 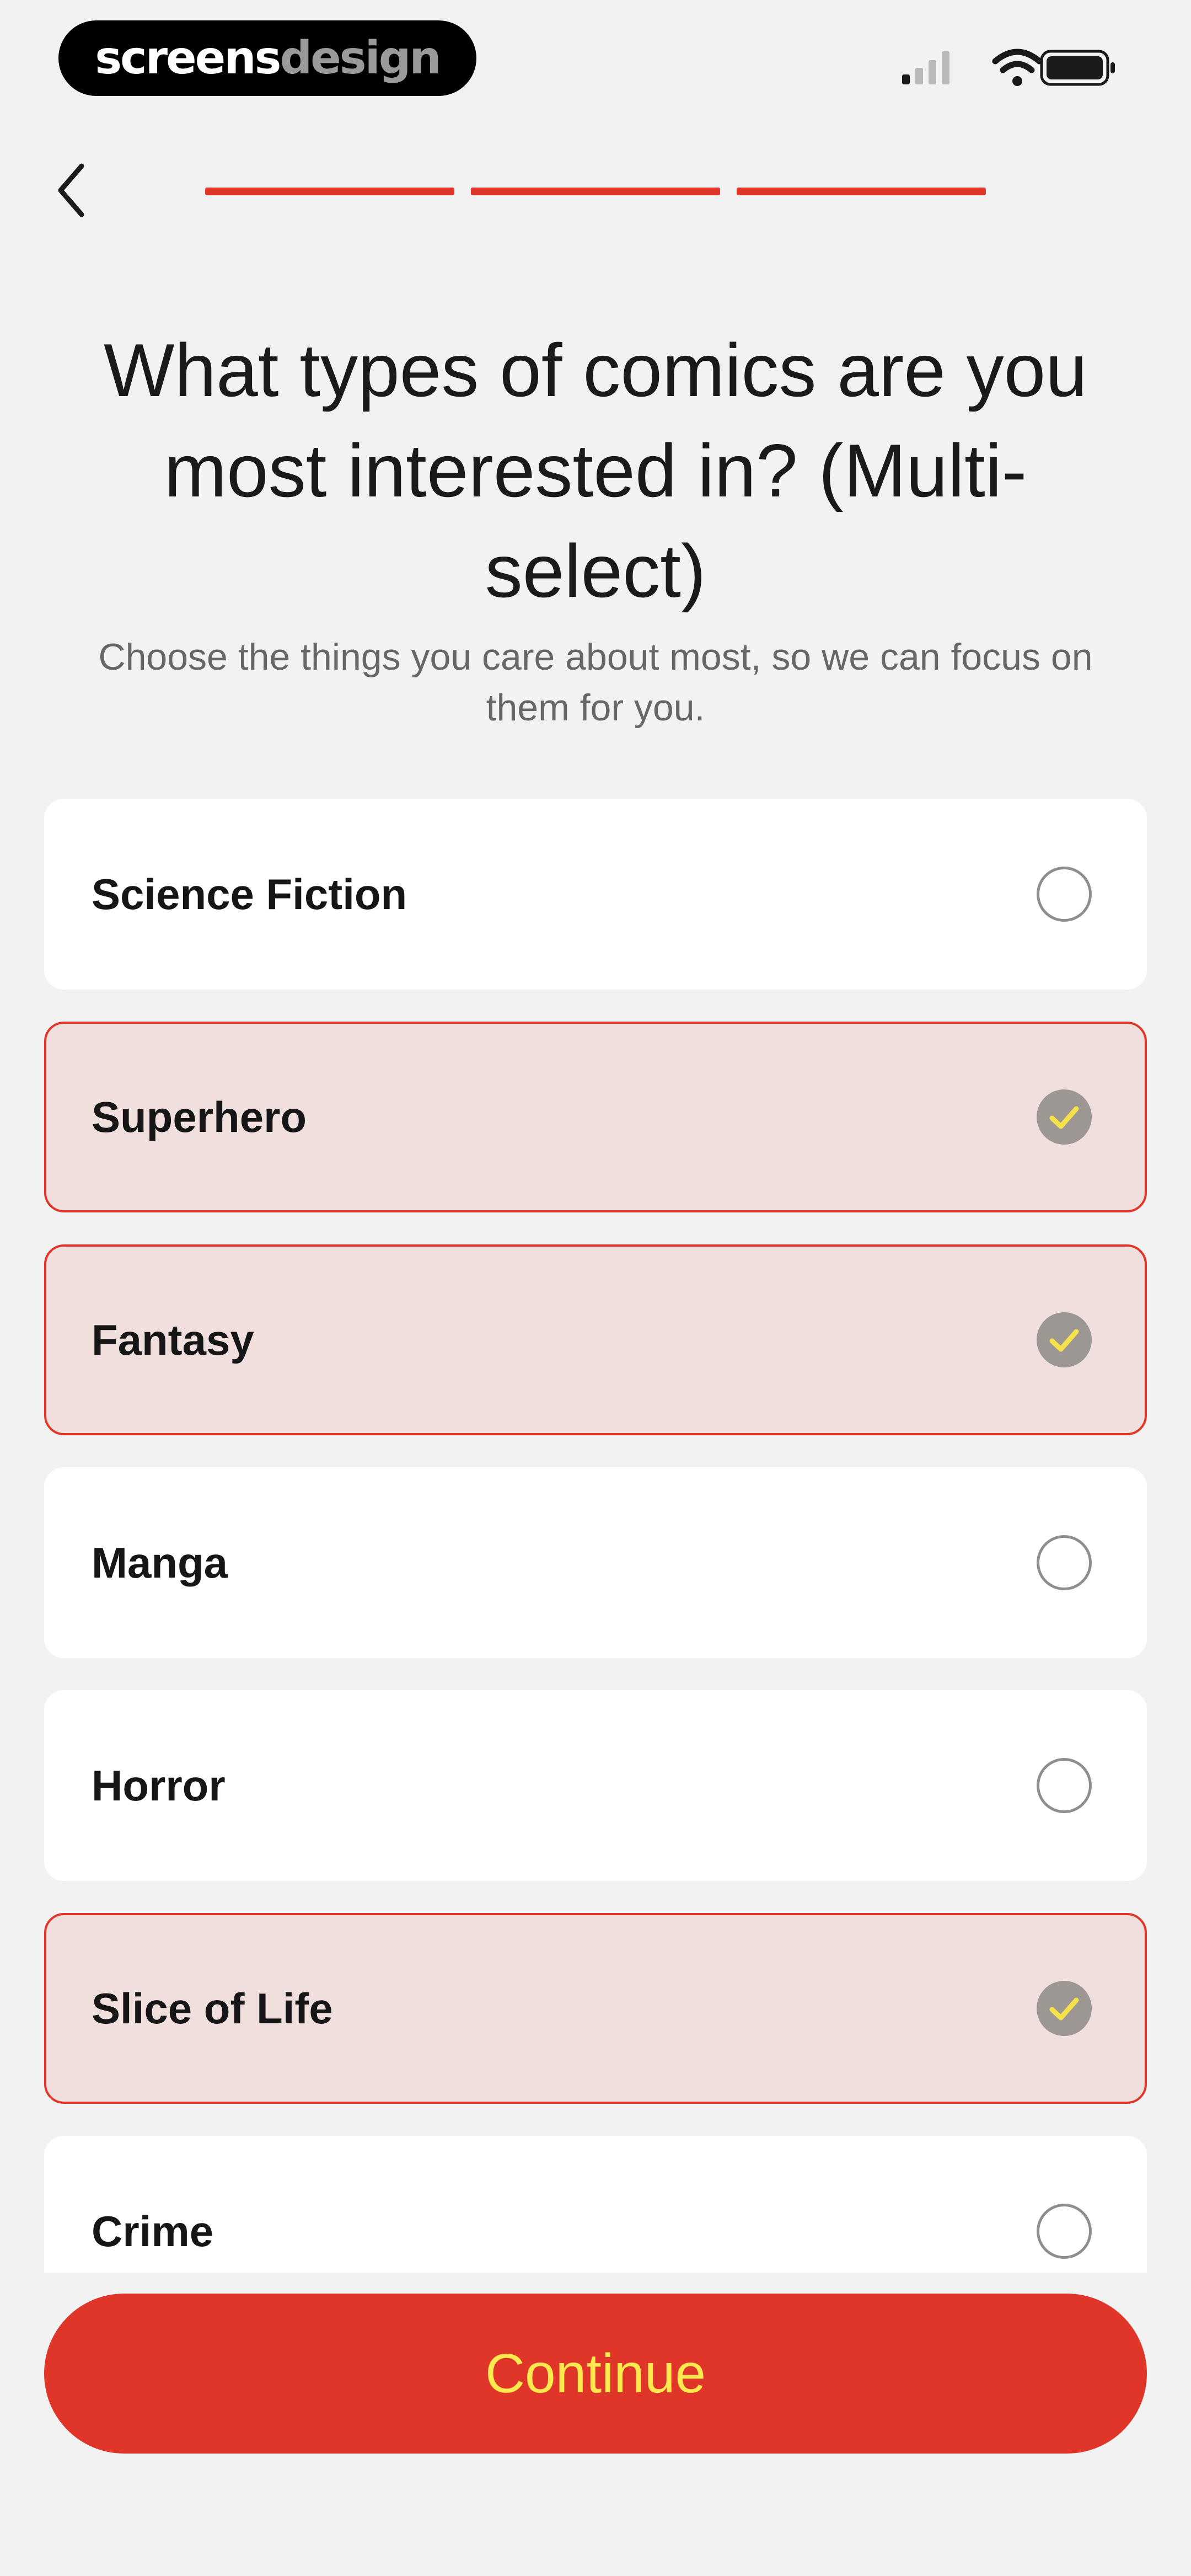 What do you see at coordinates (595, 708) in the screenshot?
I see `page-subtitle-line: them for you.` at bounding box center [595, 708].